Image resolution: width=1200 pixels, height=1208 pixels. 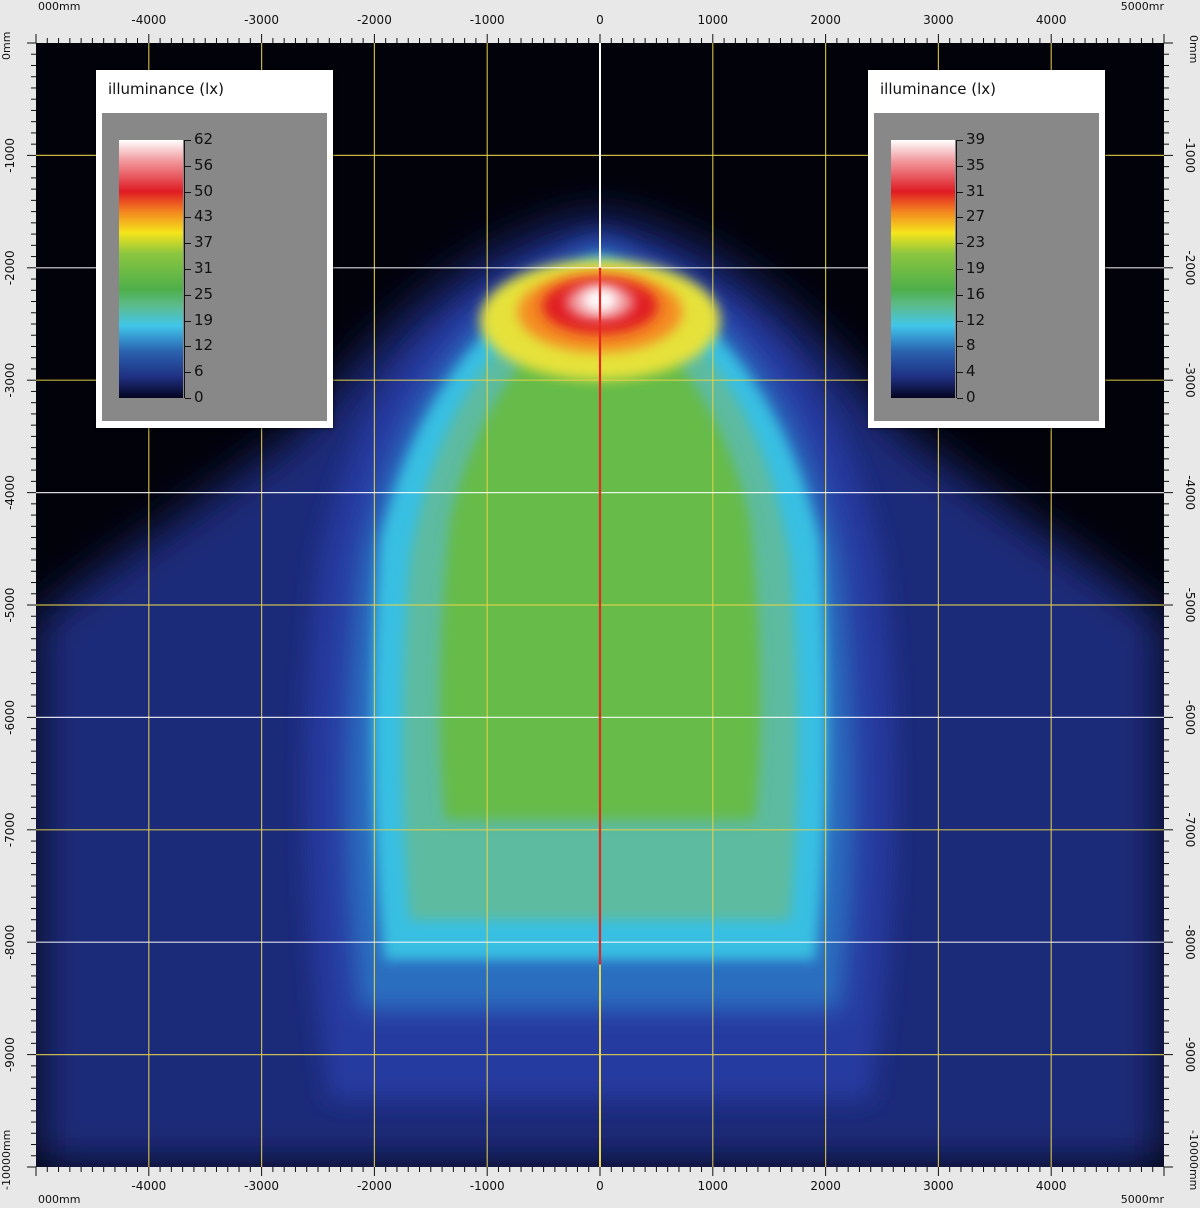 What do you see at coordinates (1190, 492) in the screenshot?
I see `y-tick-label-right: -4000` at bounding box center [1190, 492].